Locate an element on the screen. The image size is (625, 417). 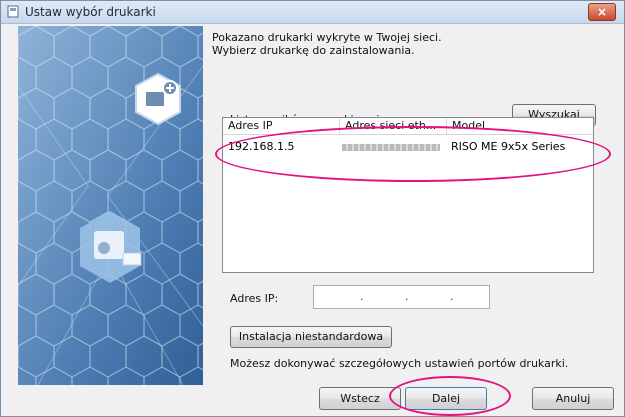
title-bar: Ustaw wybór drukarki × is located at coordinates (312, 12).